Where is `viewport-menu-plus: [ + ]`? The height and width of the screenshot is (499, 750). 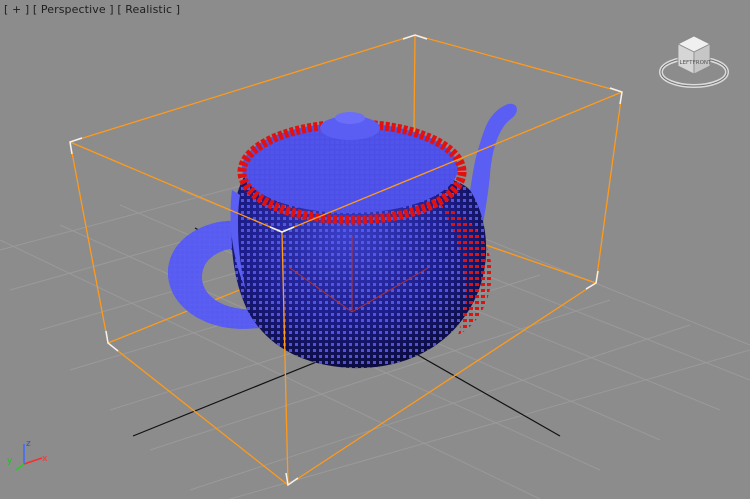
viewport-menu-plus: [ + ] is located at coordinates (16, 9).